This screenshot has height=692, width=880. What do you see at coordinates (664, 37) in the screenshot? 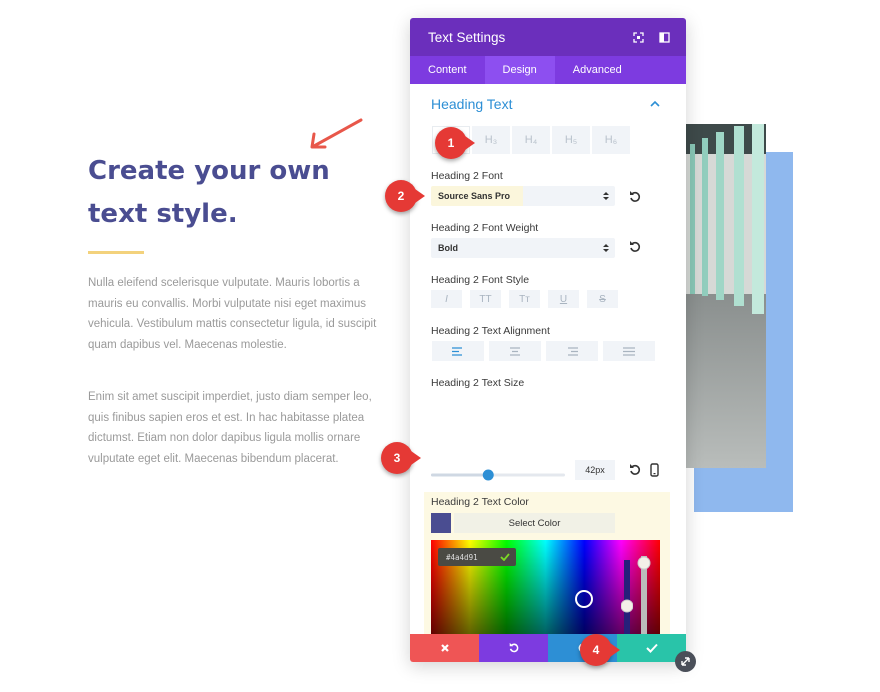
I see `split-view-icon` at bounding box center [664, 37].